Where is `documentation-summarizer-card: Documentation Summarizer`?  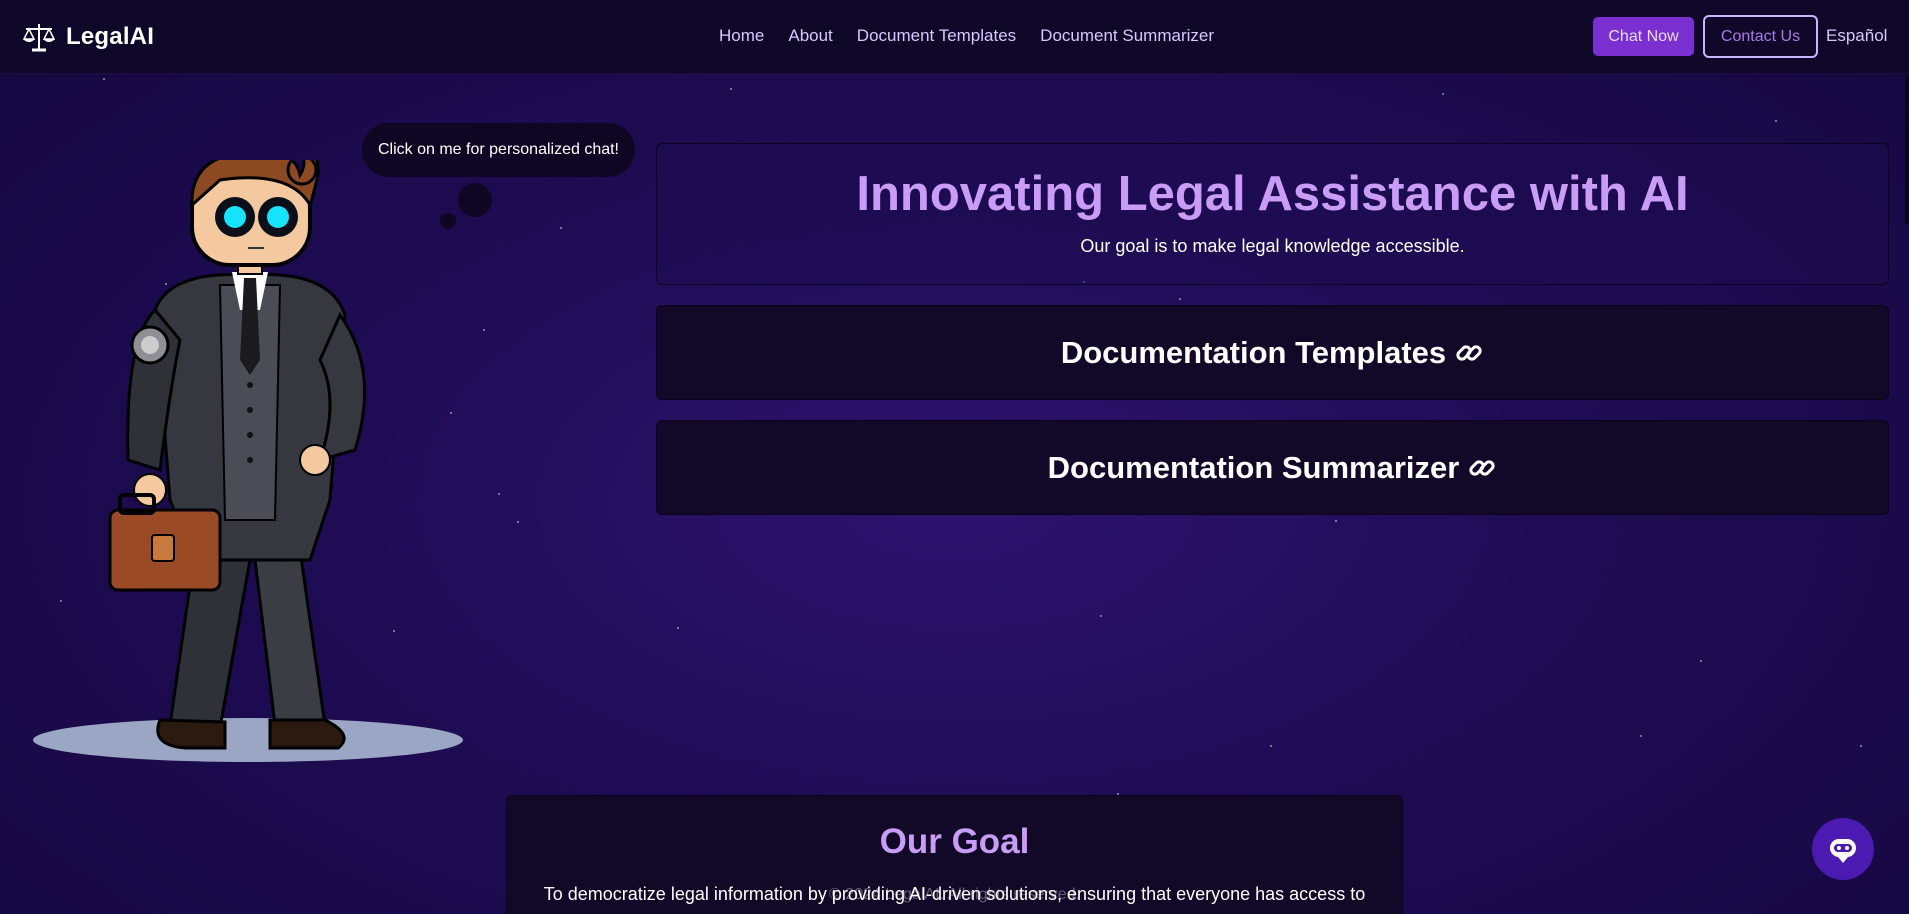
documentation-summarizer-card: Documentation Summarizer is located at coordinates (1272, 467).